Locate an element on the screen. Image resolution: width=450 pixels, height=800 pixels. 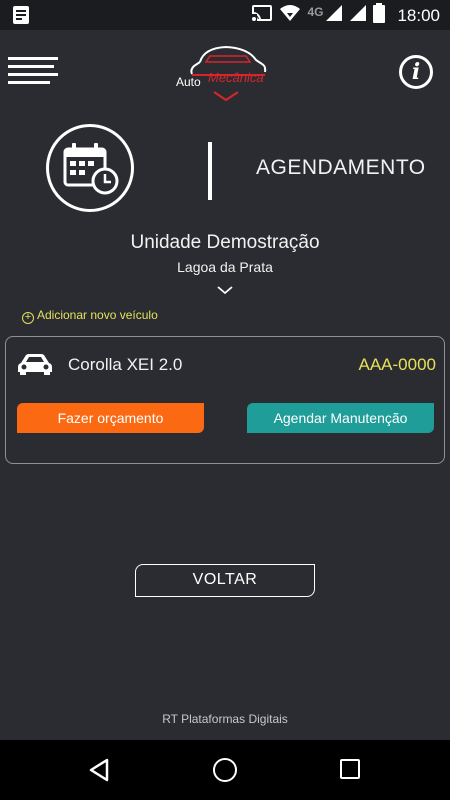
nav-home-icon is located at coordinates (225, 770).